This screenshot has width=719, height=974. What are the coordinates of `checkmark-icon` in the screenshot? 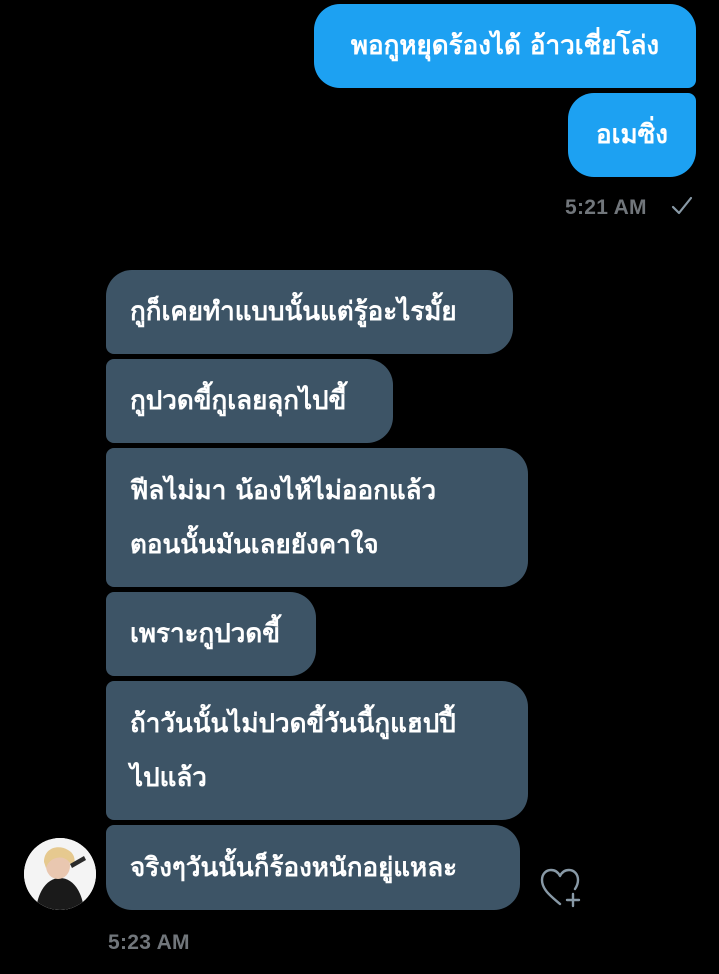 It's located at (682, 205).